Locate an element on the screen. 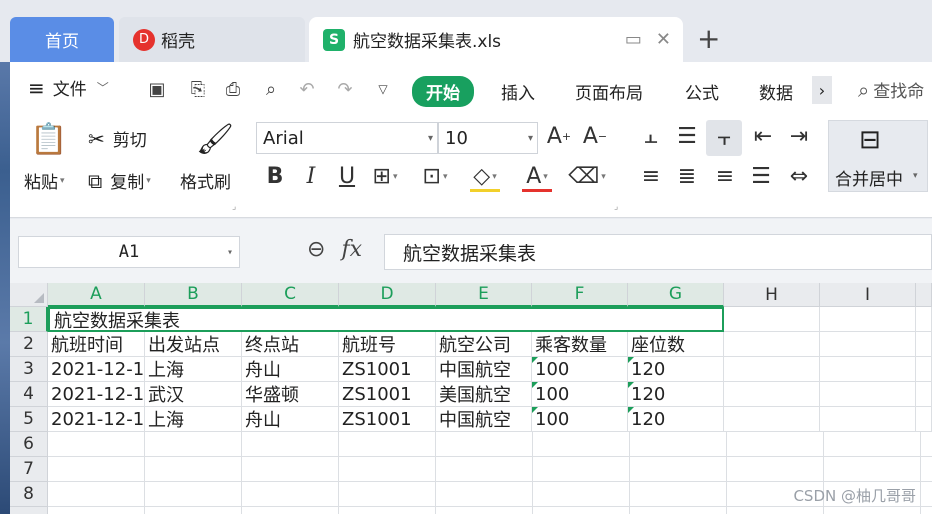  align-center-icon: ≣ is located at coordinates (687, 176).